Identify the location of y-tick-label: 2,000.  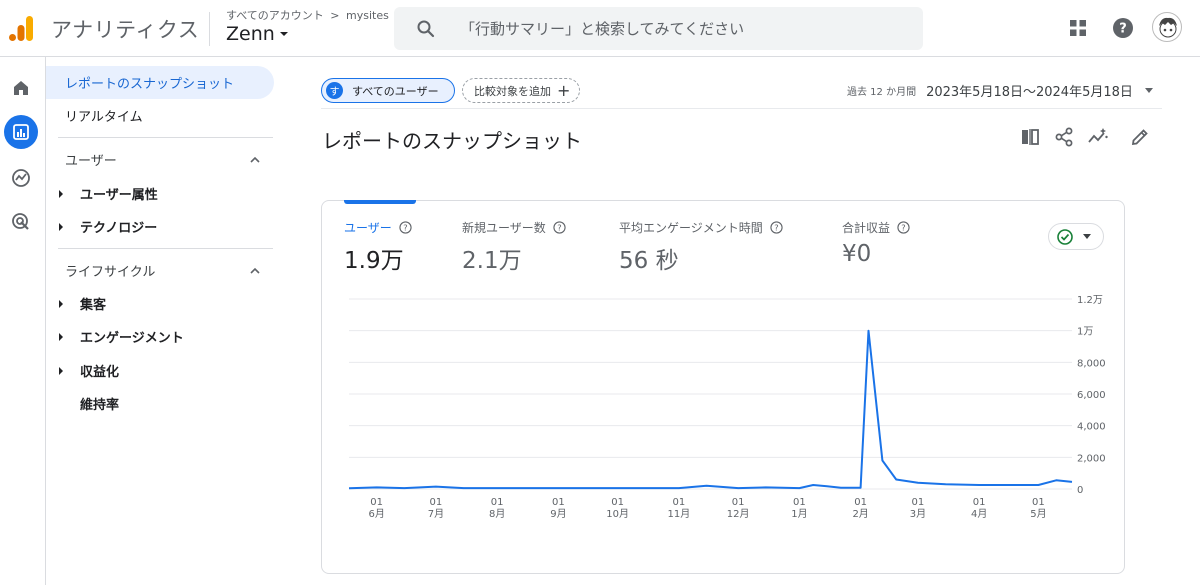
(1091, 458).